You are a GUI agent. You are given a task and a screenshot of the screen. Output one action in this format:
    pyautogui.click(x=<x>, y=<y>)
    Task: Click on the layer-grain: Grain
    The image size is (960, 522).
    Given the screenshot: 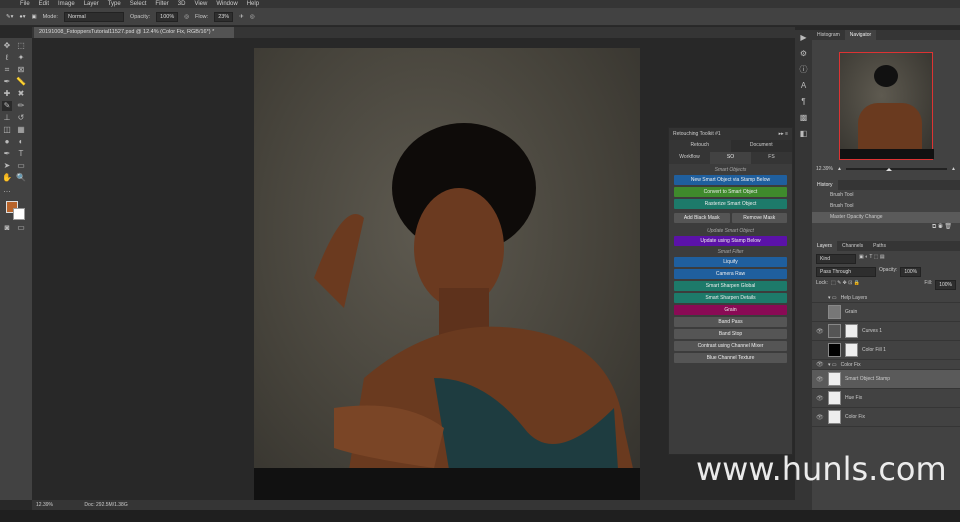 What is the action you would take?
    pyautogui.click(x=851, y=312)
    